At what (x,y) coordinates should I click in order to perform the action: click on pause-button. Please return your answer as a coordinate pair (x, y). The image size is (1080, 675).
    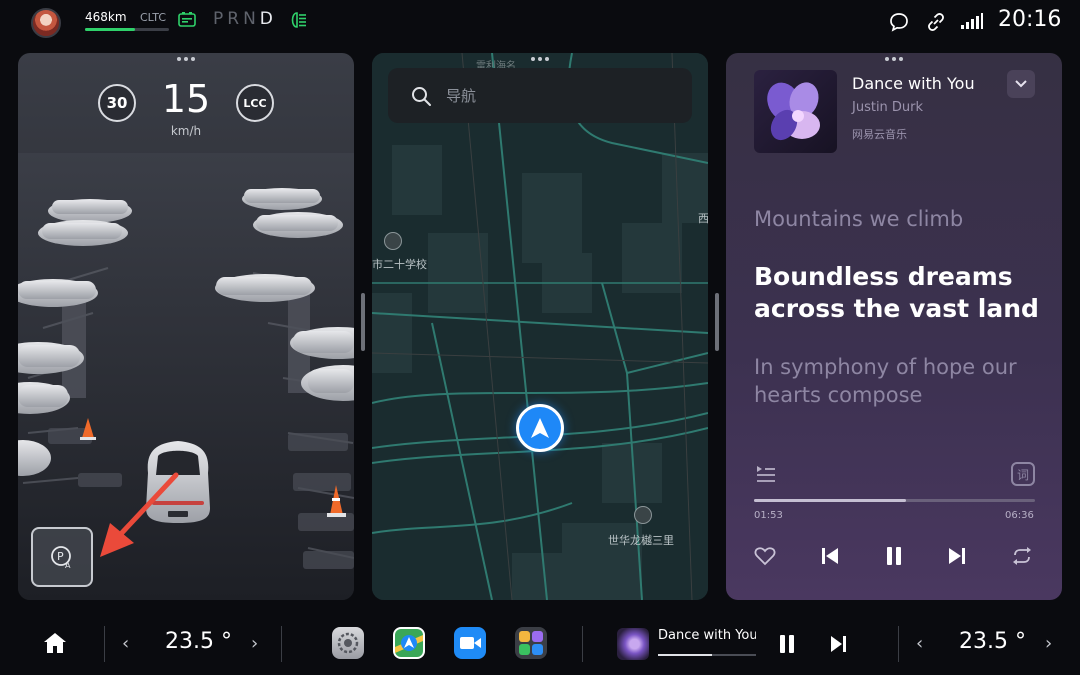
    Looking at the image, I should click on (894, 556).